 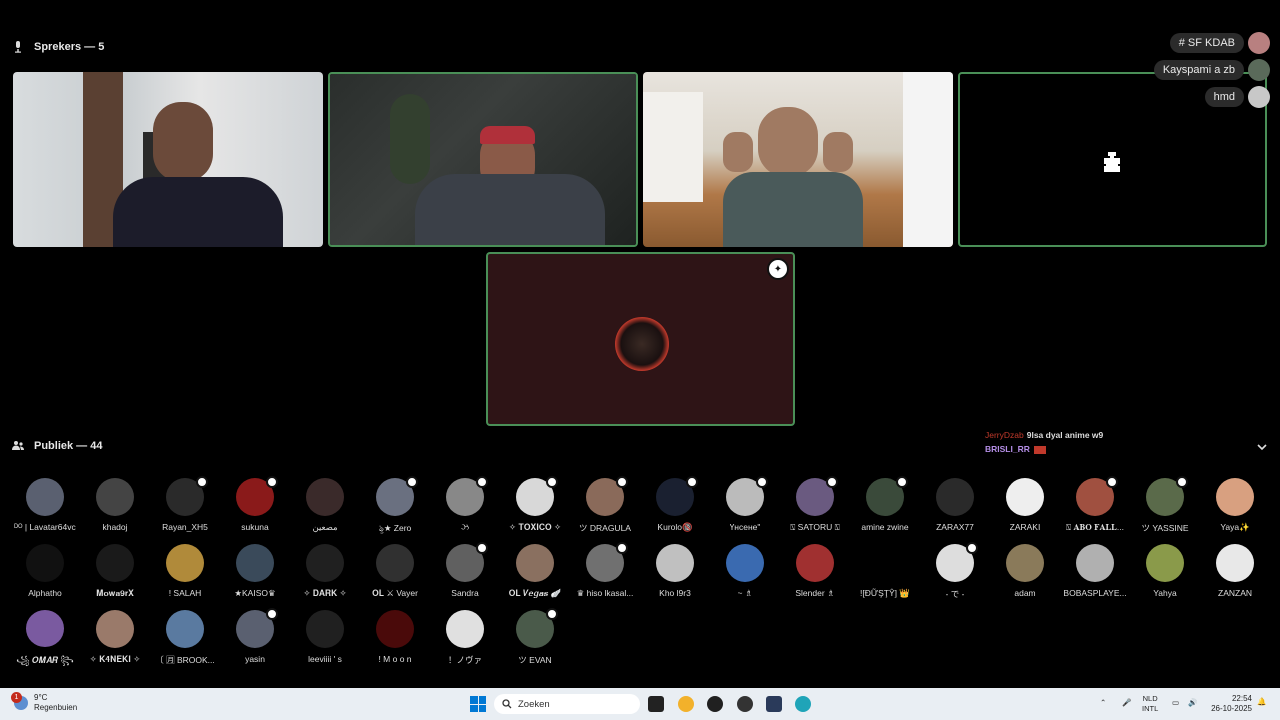 What do you see at coordinates (1219, 43) in the screenshot?
I see `pill-row: # SF KDAB` at bounding box center [1219, 43].